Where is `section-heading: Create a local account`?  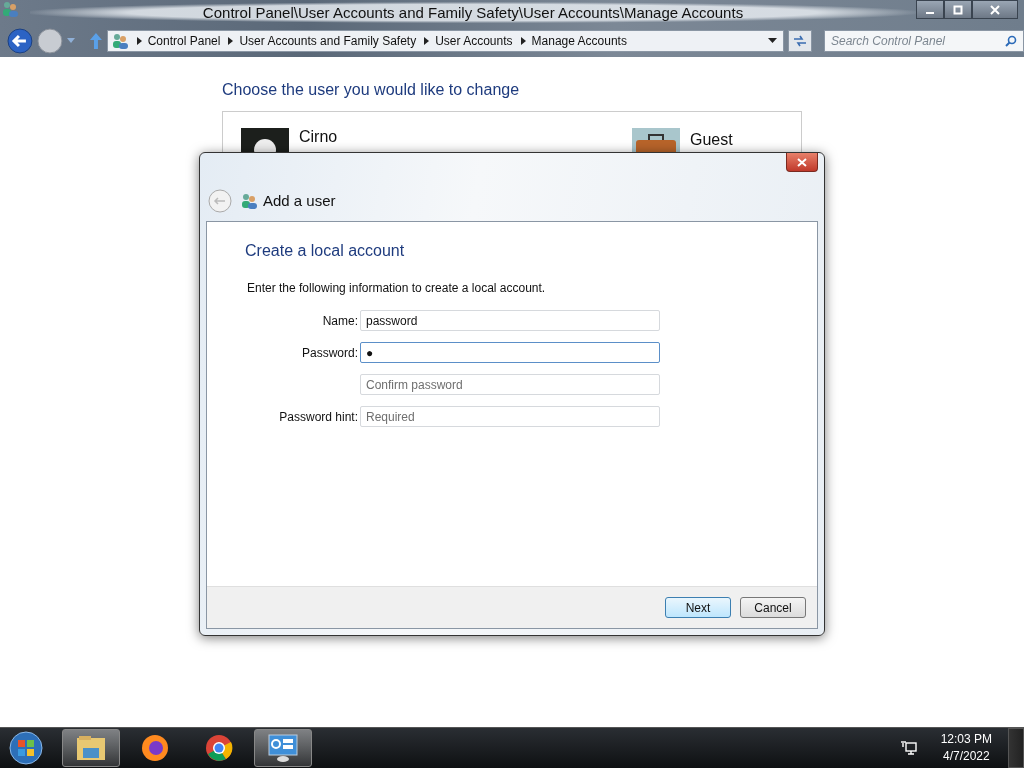 section-heading: Create a local account is located at coordinates (325, 251).